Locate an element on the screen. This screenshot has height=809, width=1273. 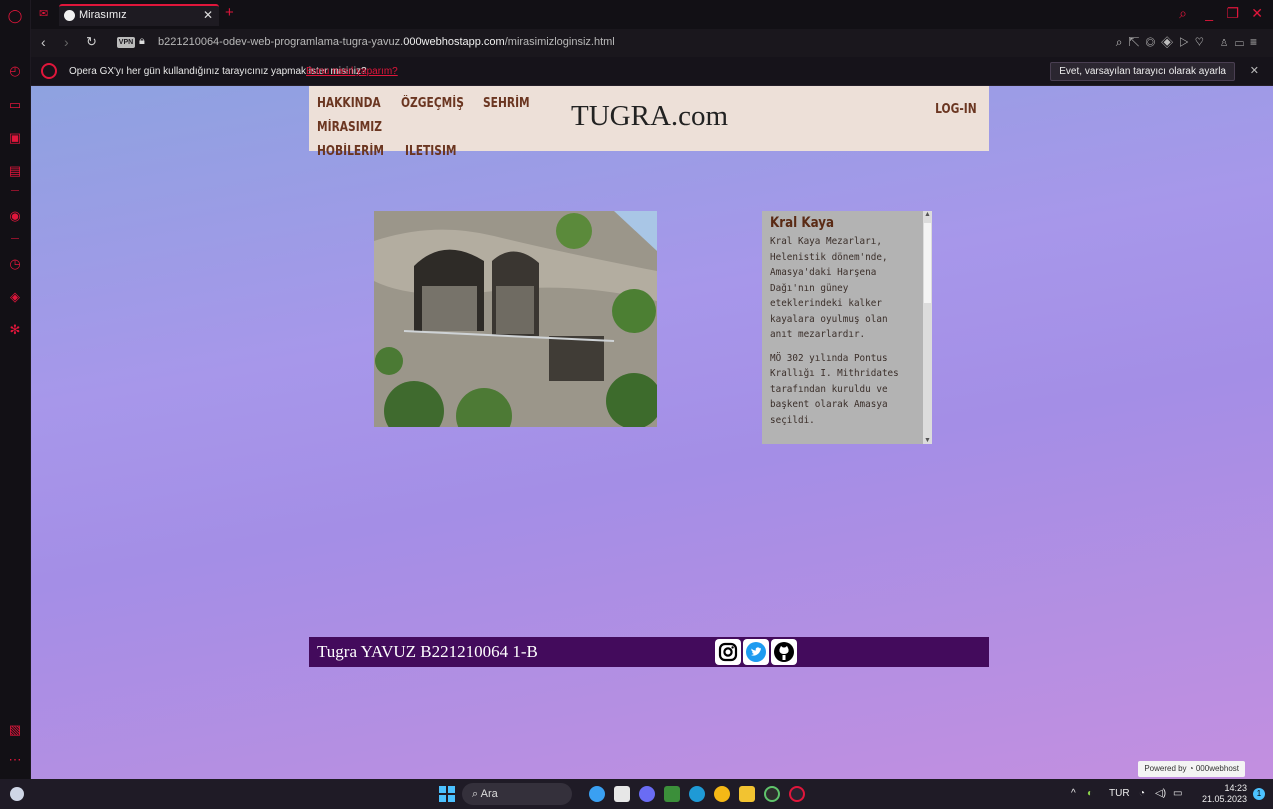
nav-link-sehrim: SEHRİM is located at coordinates (506, 104).